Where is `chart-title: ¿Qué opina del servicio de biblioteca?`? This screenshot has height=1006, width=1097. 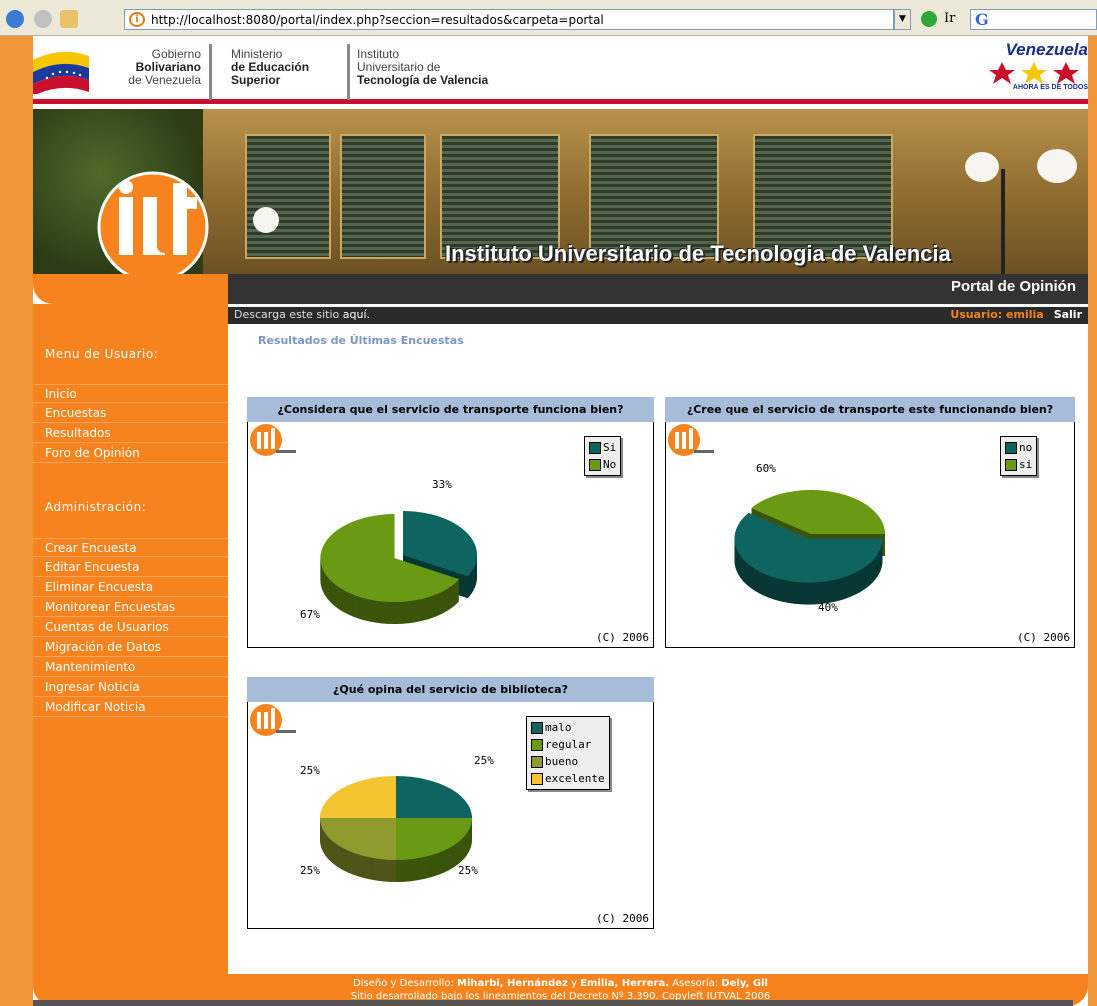 chart-title: ¿Qué opina del servicio de biblioteca? is located at coordinates (450, 689).